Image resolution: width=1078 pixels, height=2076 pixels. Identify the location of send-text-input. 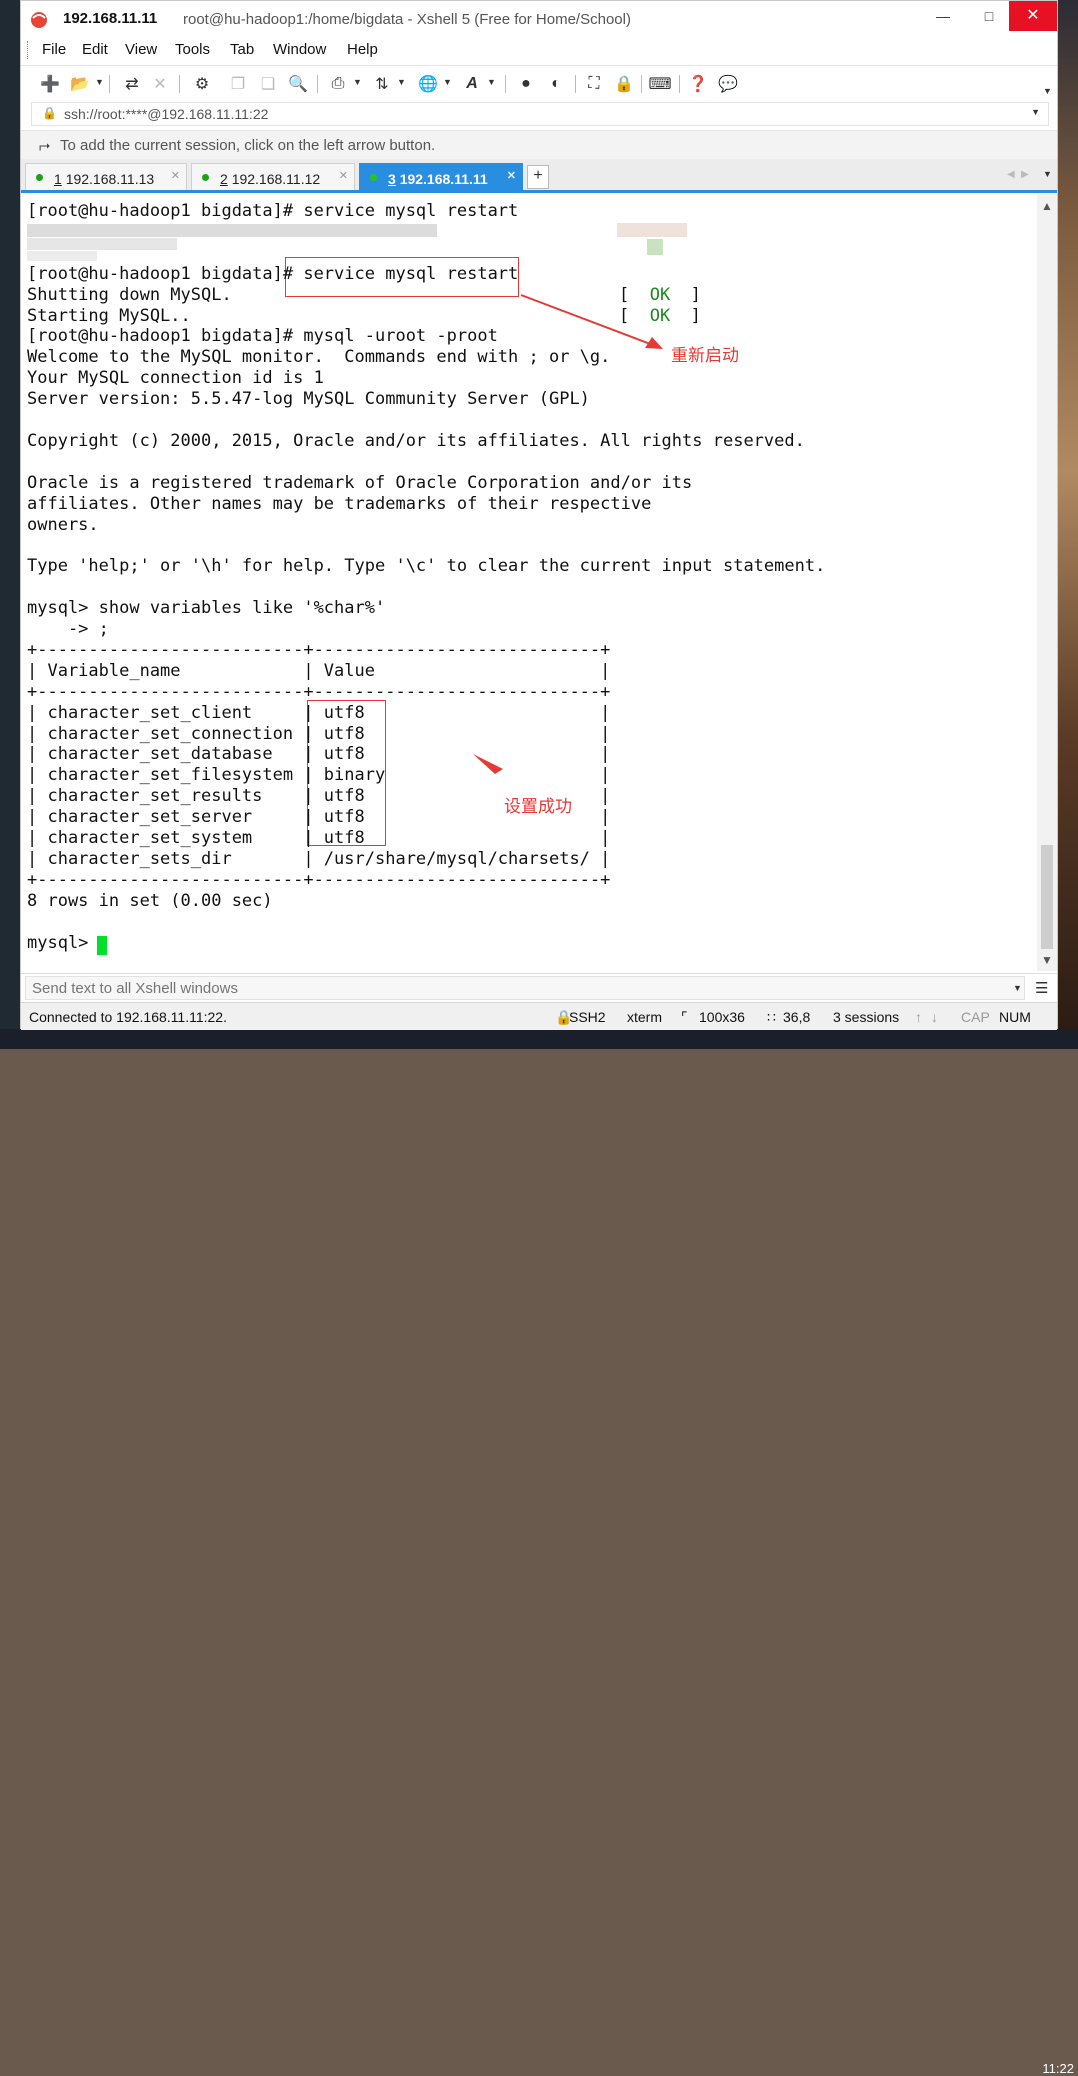
(525, 988).